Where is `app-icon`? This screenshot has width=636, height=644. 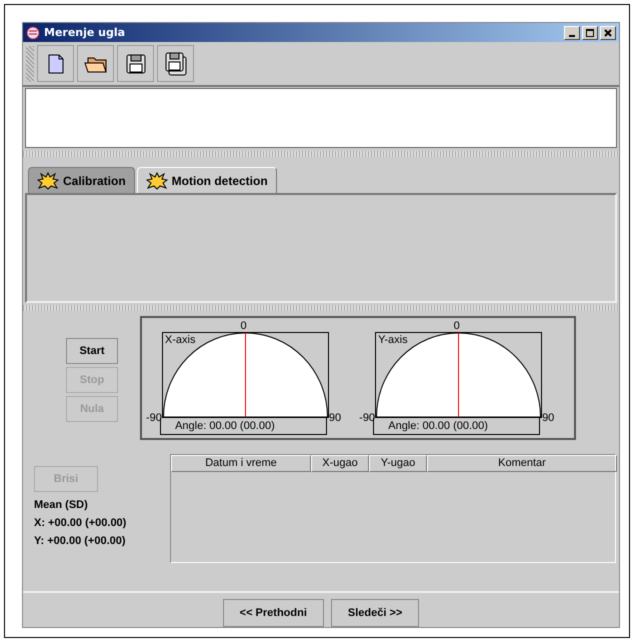
app-icon is located at coordinates (33, 33).